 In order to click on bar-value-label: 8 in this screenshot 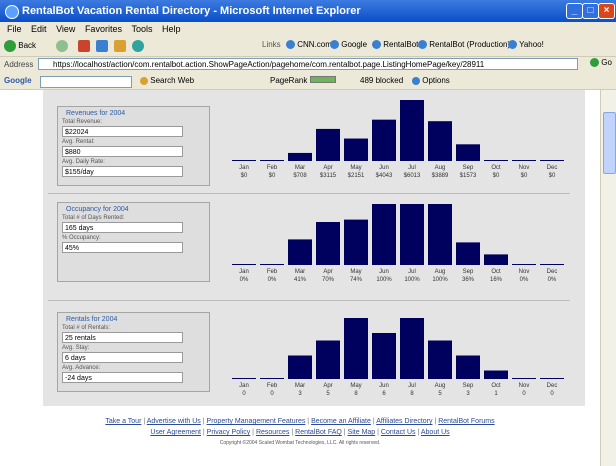, I will do `click(356, 394)`.